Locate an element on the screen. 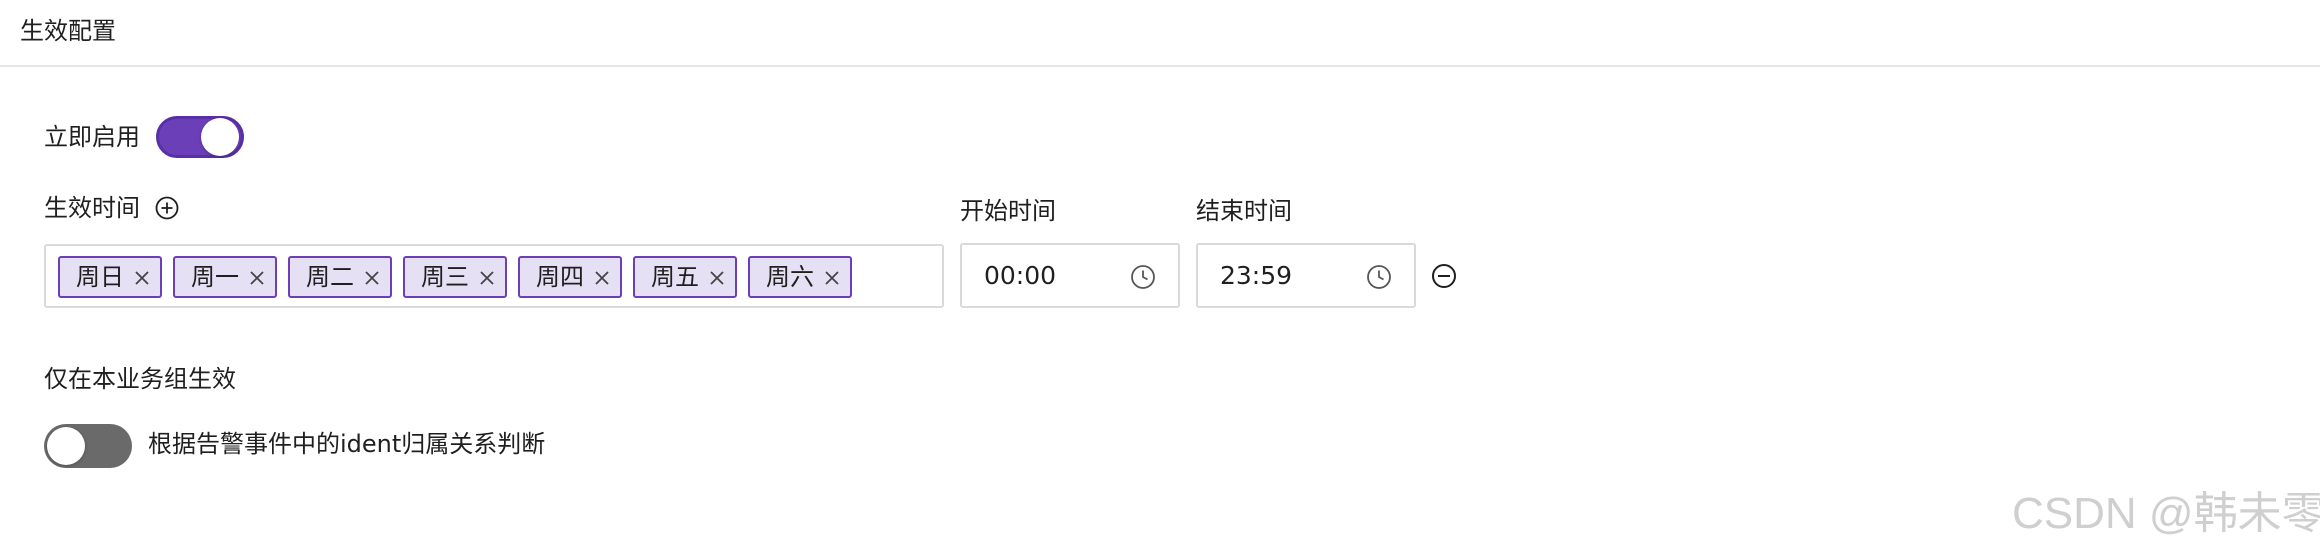  end-time-value: 23:59 is located at coordinates (1256, 275).